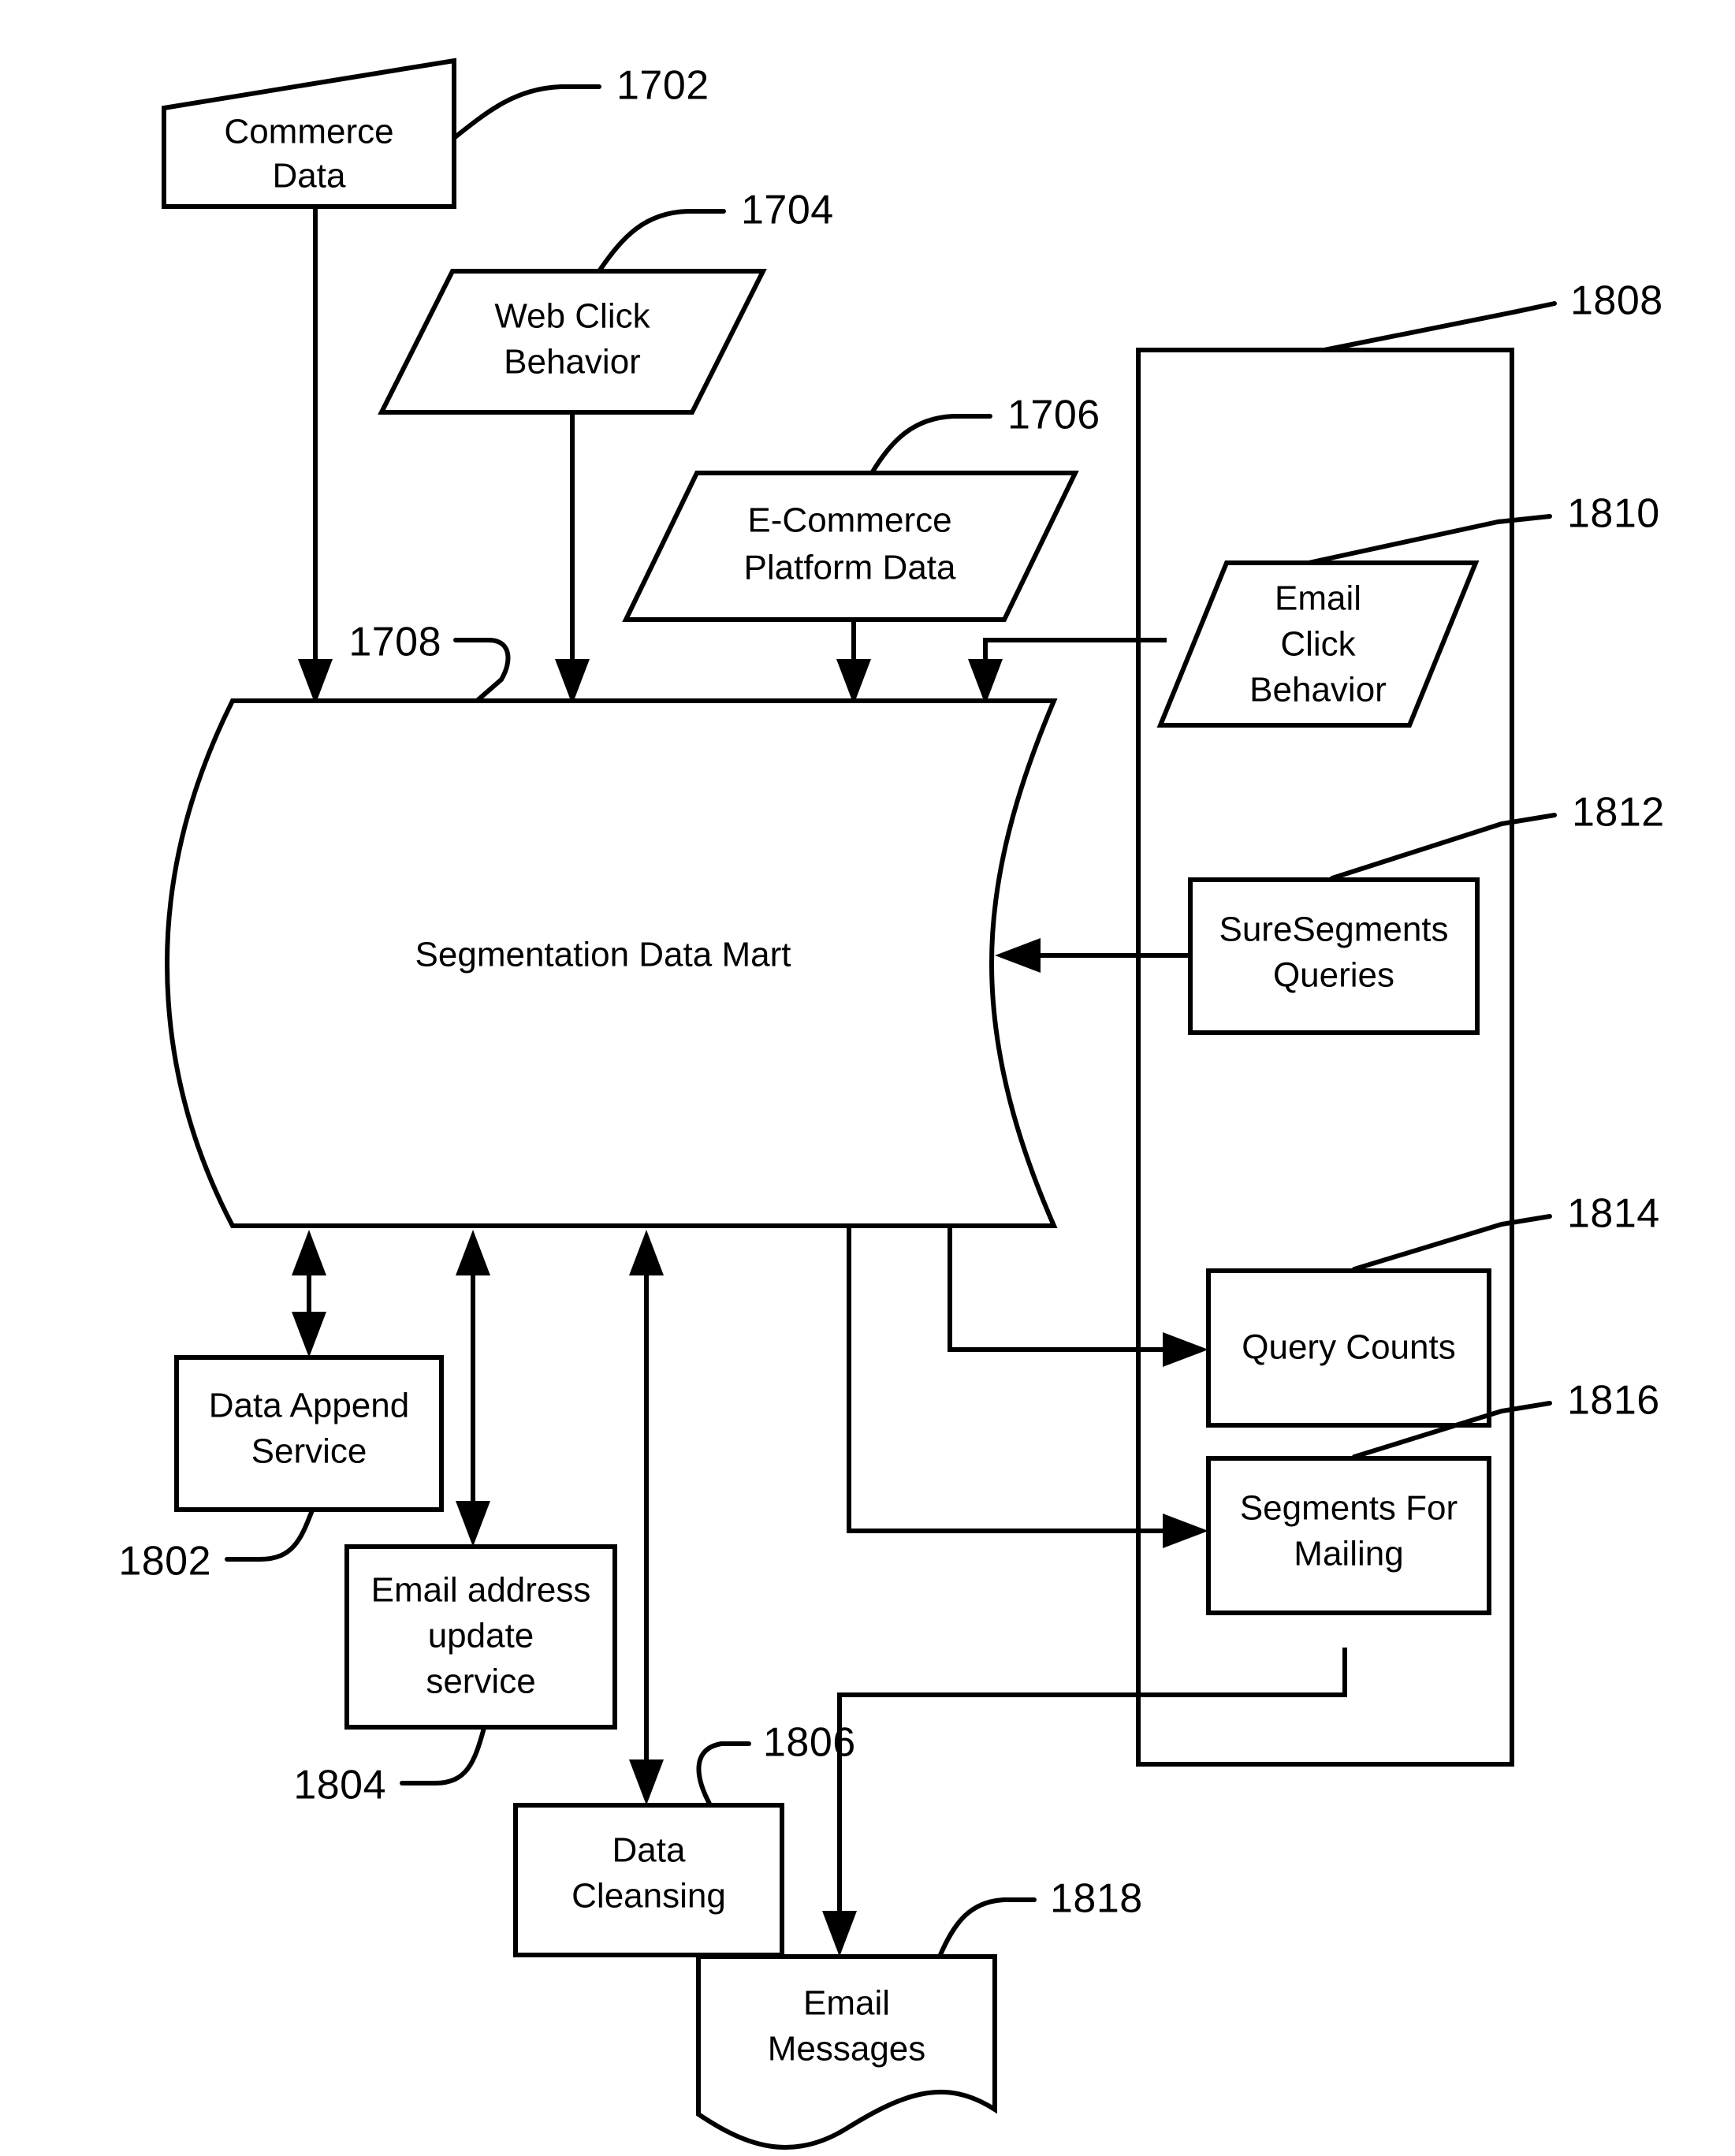 The image size is (1735, 2156). I want to click on reference-numeral-1804: 1804, so click(389, 1767).